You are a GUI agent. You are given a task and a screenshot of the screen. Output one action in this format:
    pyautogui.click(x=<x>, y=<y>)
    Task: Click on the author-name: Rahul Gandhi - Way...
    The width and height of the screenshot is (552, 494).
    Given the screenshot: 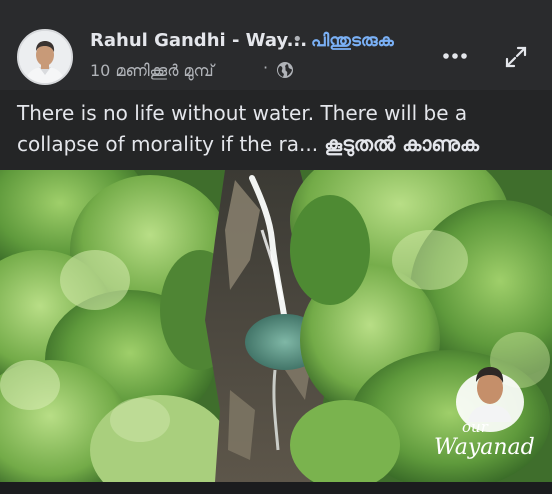 What is the action you would take?
    pyautogui.click(x=198, y=40)
    